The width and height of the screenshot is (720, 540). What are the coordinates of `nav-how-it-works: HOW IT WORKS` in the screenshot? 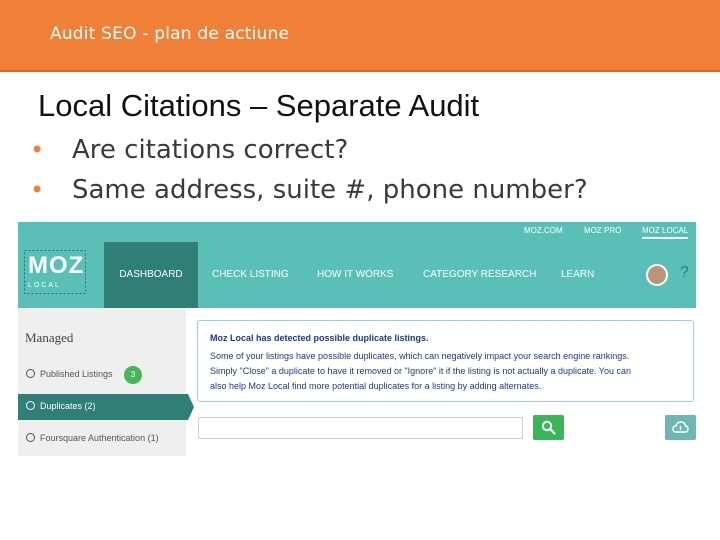 It's located at (355, 275).